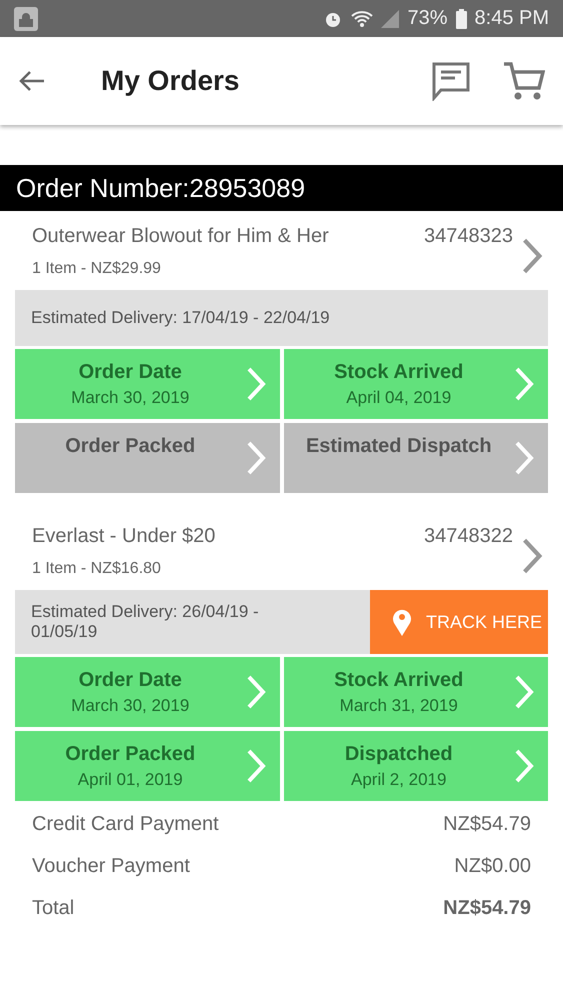  I want to click on status-label: Dispatched, so click(398, 754).